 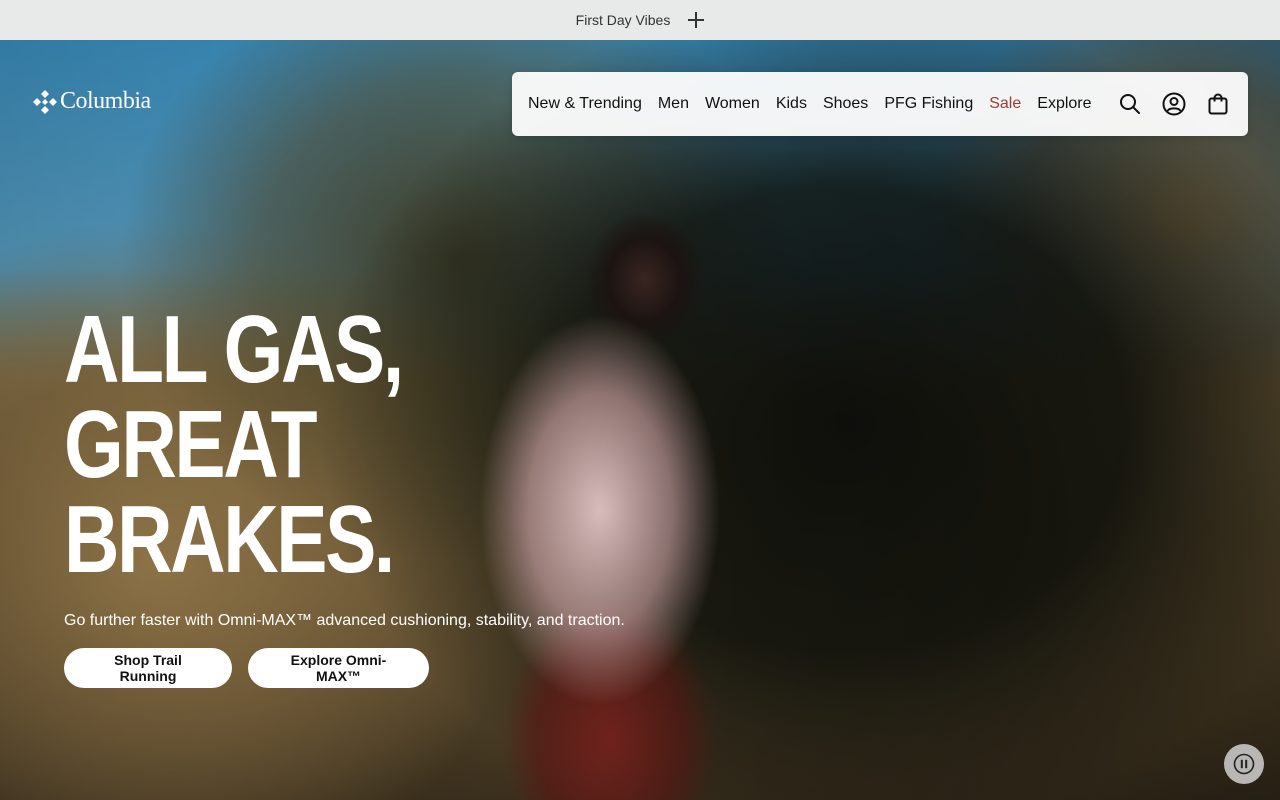 I want to click on nav-item-pfg-fishing: PFG Fishing, so click(x=928, y=104).